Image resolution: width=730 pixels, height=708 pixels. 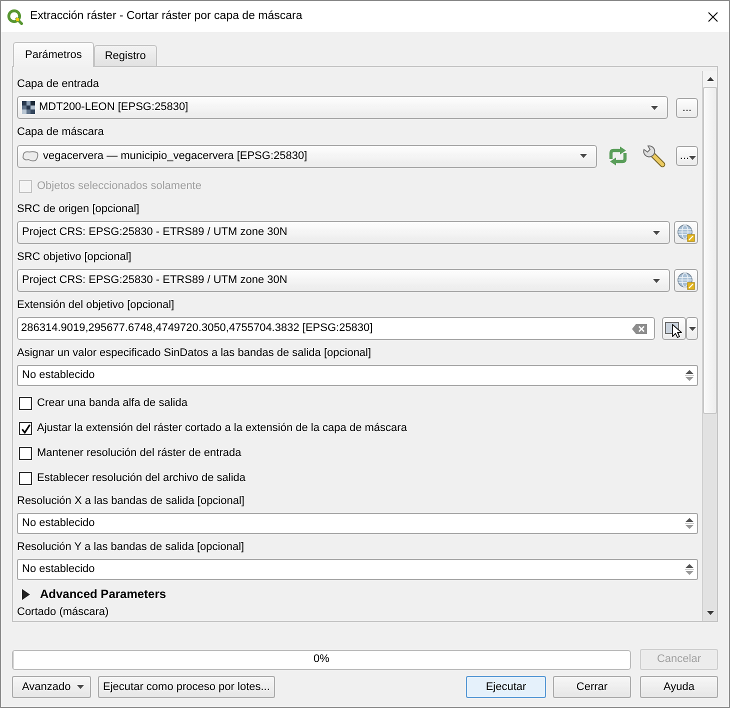 I want to click on checkbox-label: Mantener resolución del ráster de entrada, so click(x=139, y=454).